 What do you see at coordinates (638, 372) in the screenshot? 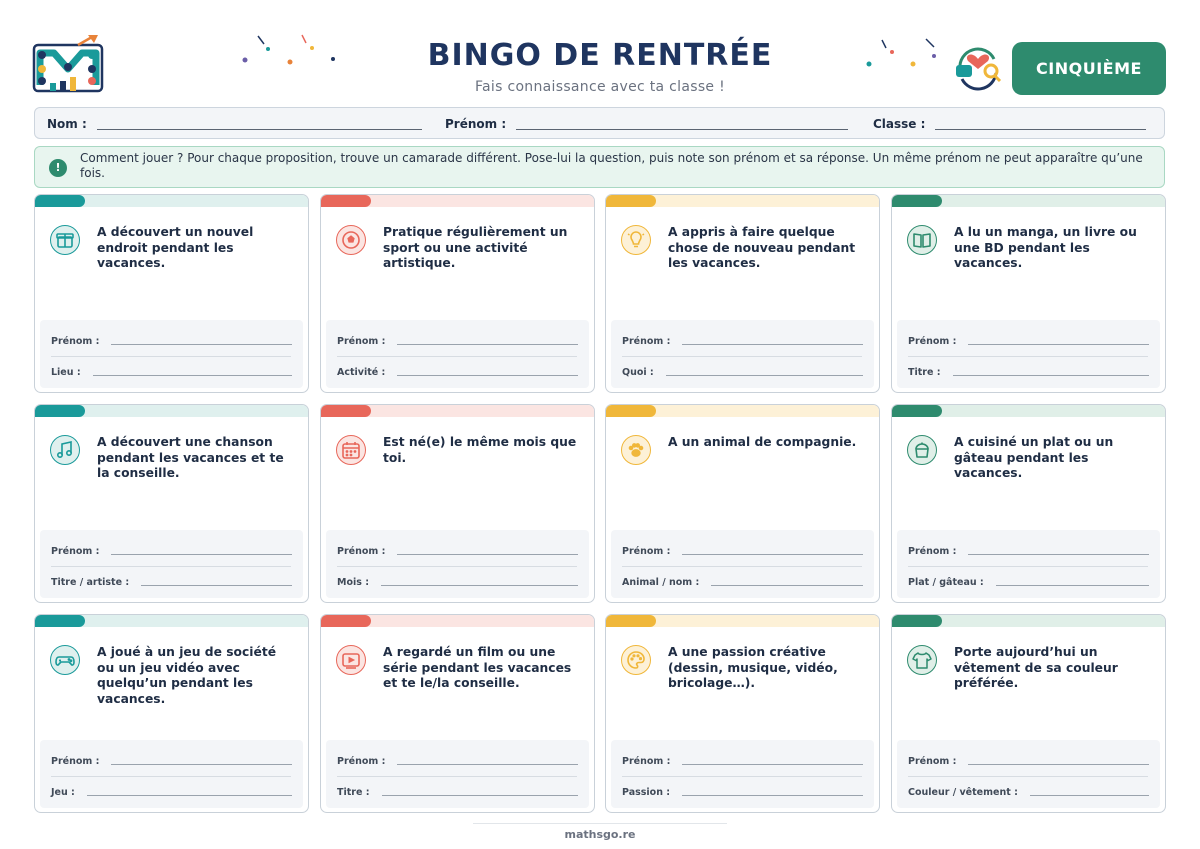
I see `card-answer-label: Quoi :` at bounding box center [638, 372].